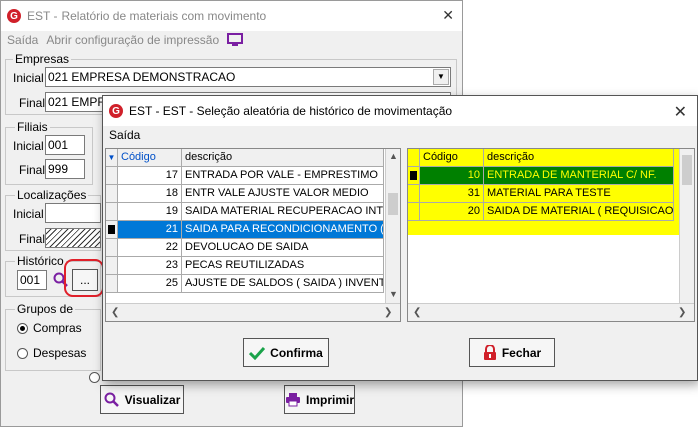 The height and width of the screenshot is (427, 698). I want to click on table-row-selected: 10 ENTRADA DE MANTERIAL C/ NF., so click(541, 176).